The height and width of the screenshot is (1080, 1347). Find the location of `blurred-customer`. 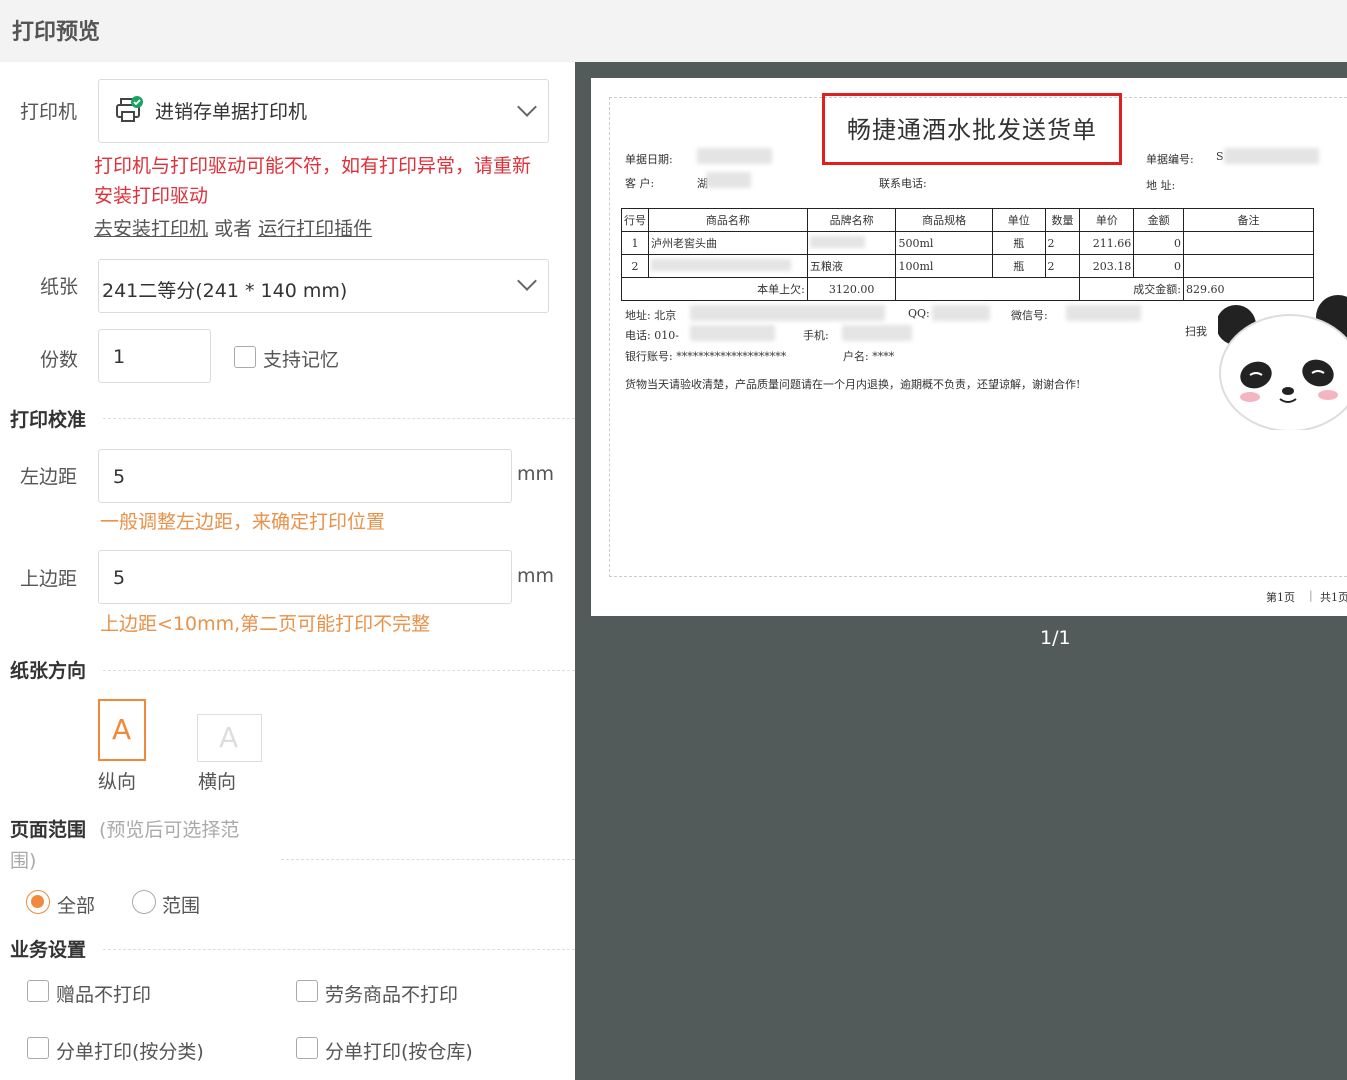

blurred-customer is located at coordinates (728, 180).